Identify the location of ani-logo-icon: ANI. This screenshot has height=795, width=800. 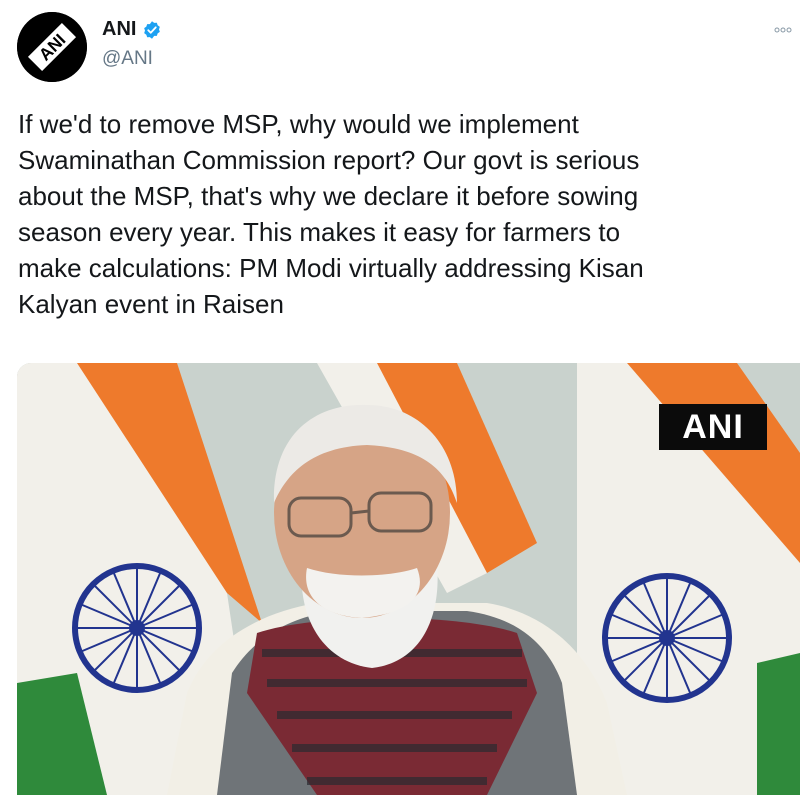
(52, 47).